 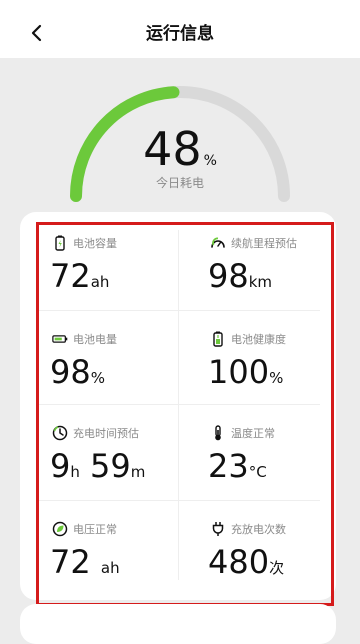 I want to click on metric-voltage: 电压正常 72 ah, so click(x=125, y=560).